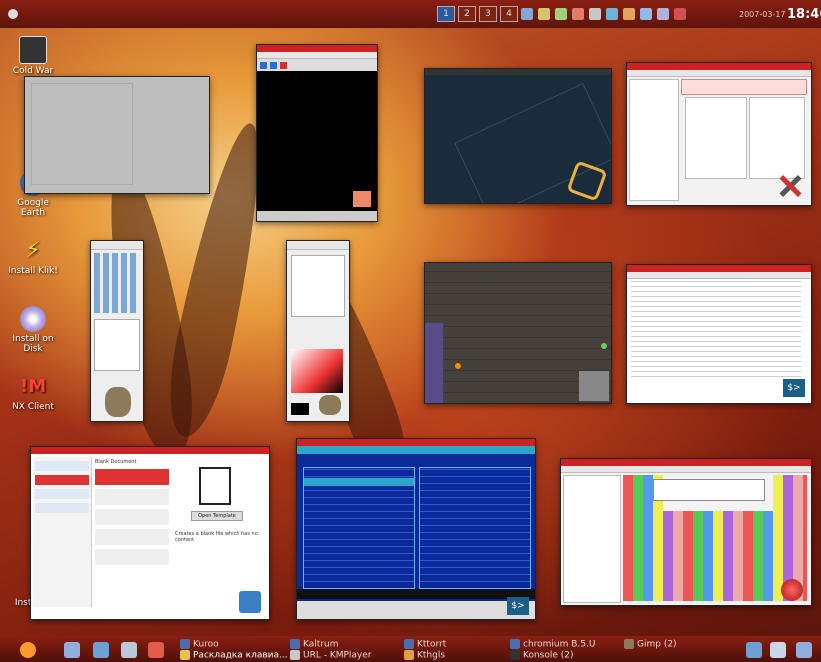 Image resolution: width=821 pixels, height=662 pixels. What do you see at coordinates (425, 644) in the screenshot?
I see `taskbar-item-ktorrent: Kttorrt` at bounding box center [425, 644].